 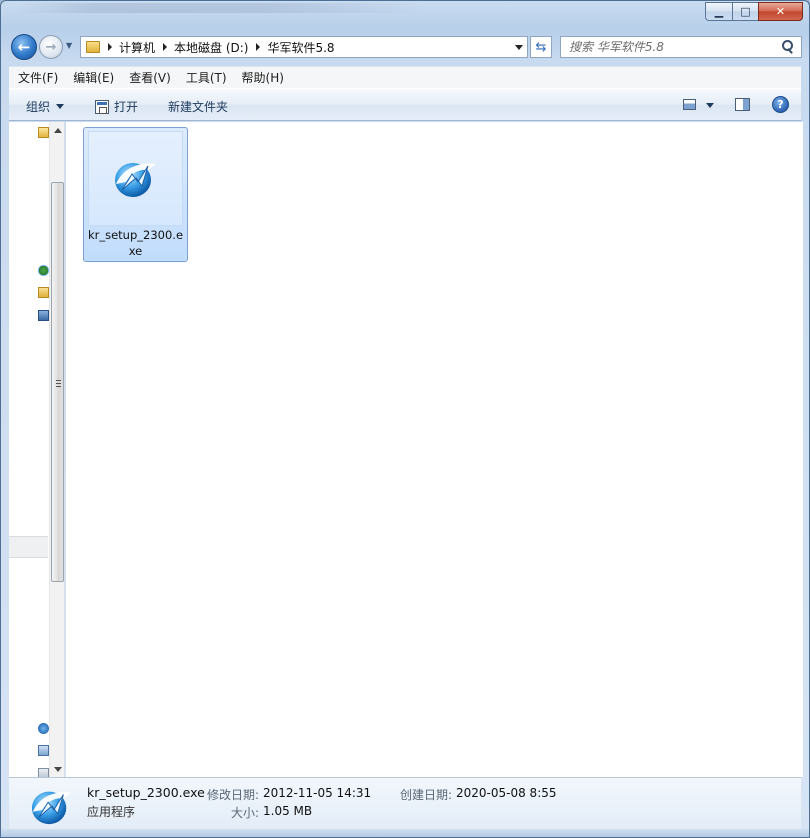 I want to click on search-input, so click(x=670, y=47).